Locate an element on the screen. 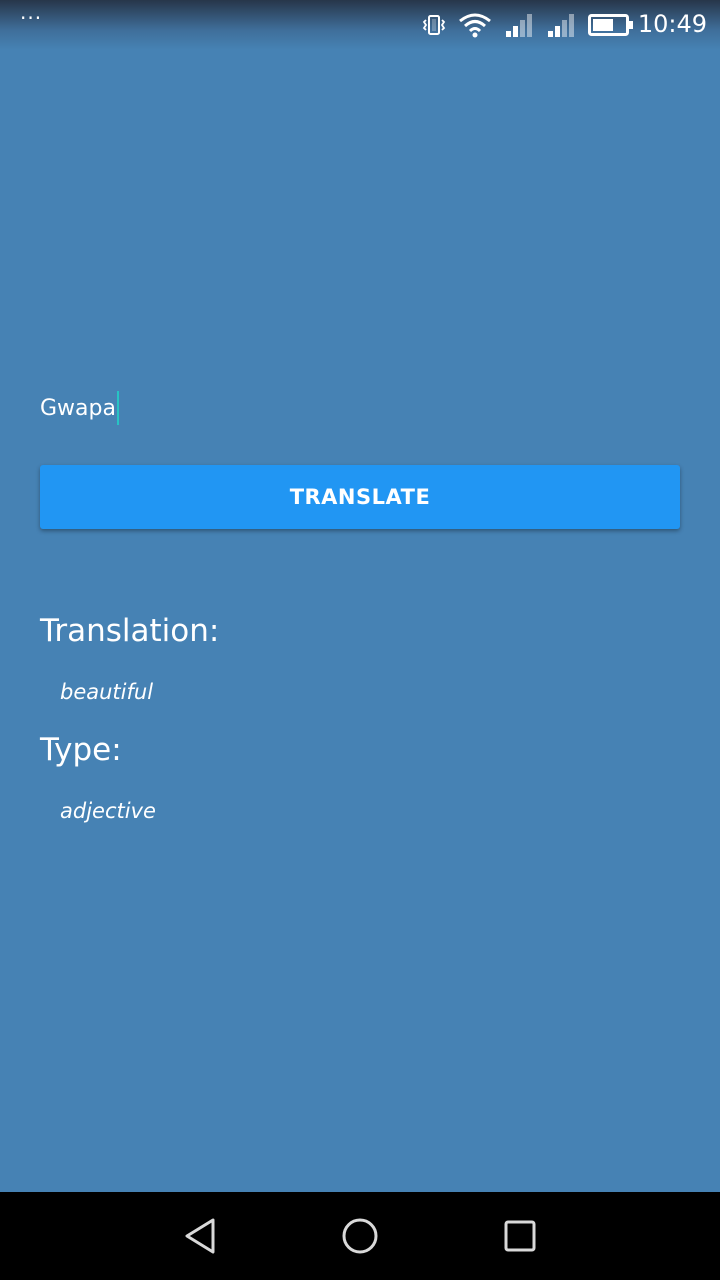  type-value: adjective is located at coordinates (108, 811).